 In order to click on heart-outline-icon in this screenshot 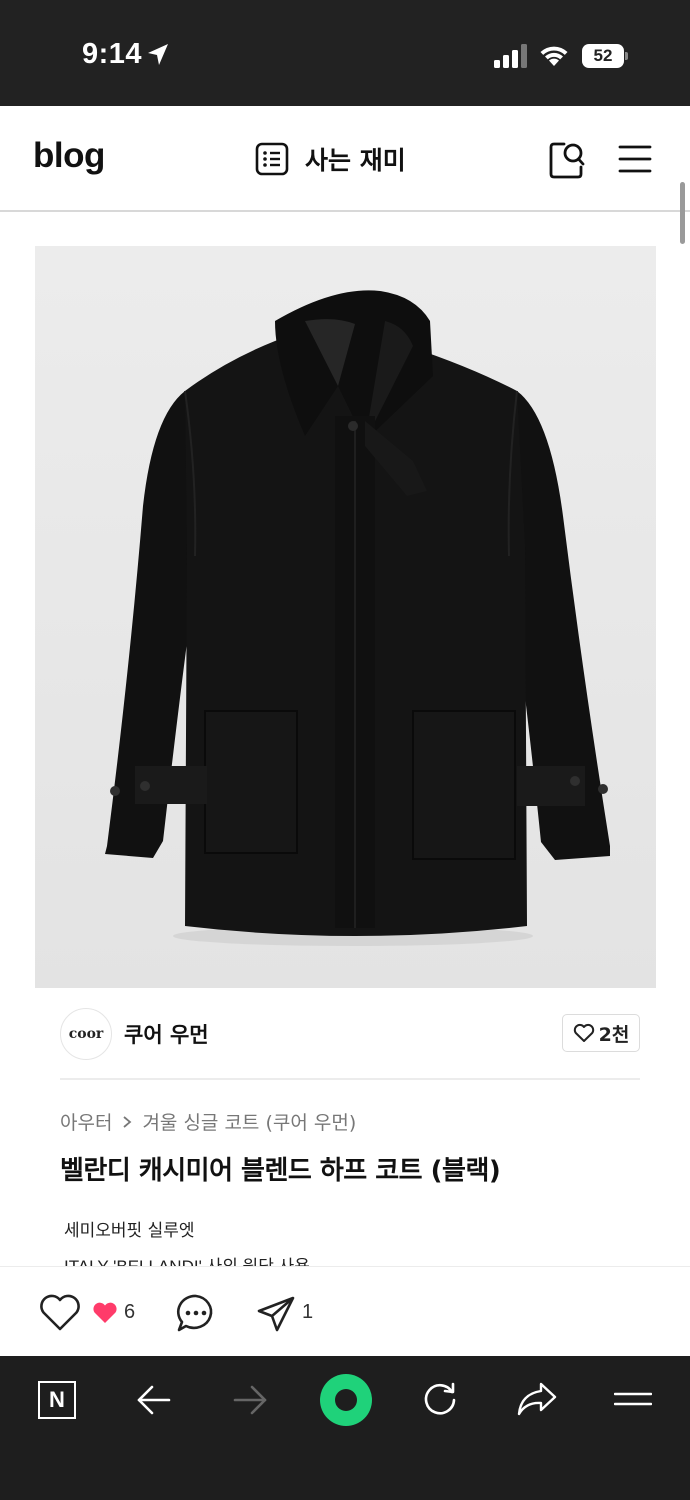, I will do `click(583, 1032)`.